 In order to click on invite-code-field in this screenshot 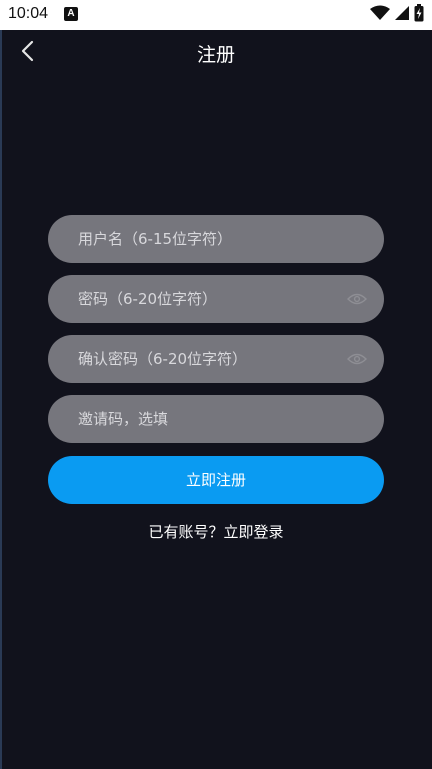, I will do `click(216, 419)`.